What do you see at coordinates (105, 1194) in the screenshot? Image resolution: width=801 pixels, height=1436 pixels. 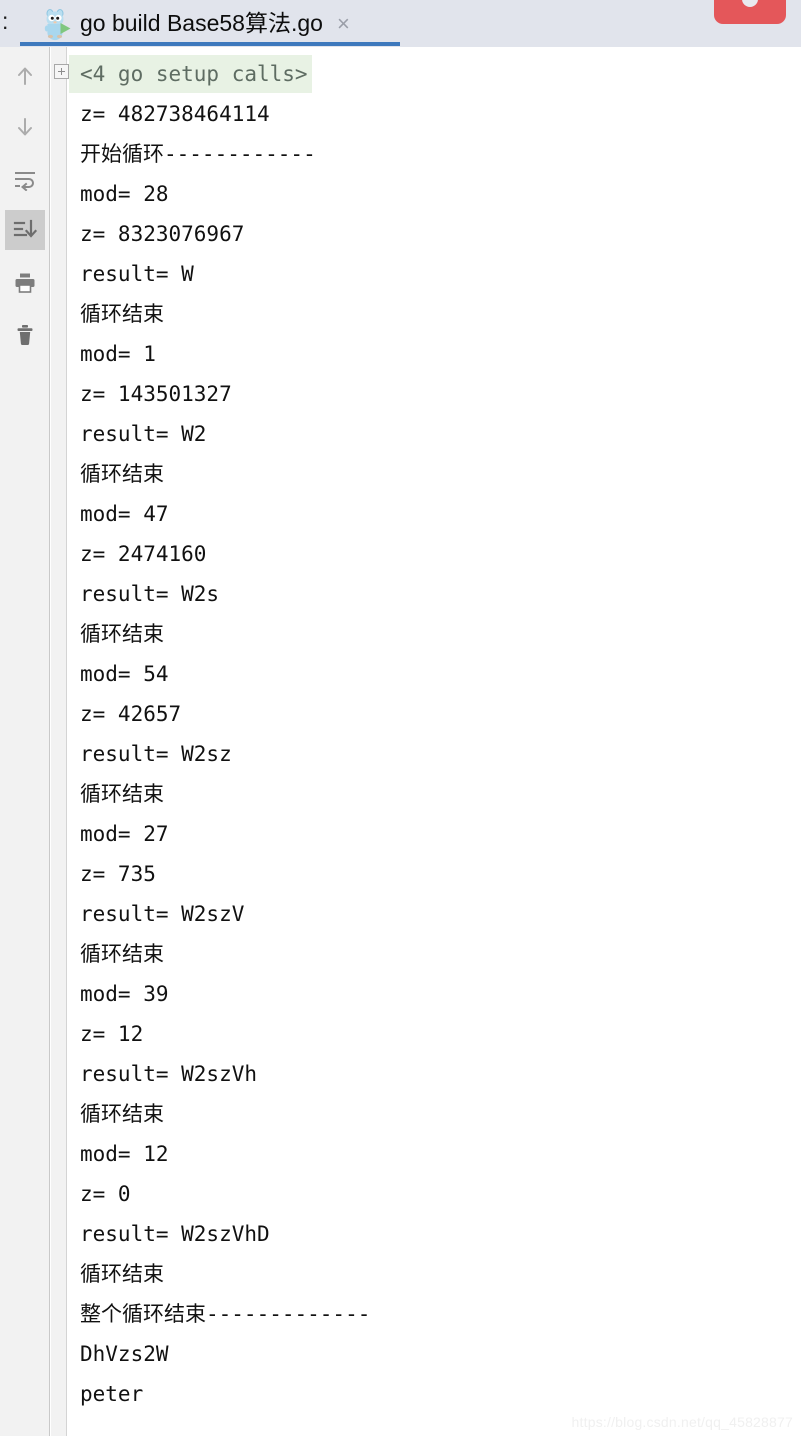 I see `console-line: z= 0` at bounding box center [105, 1194].